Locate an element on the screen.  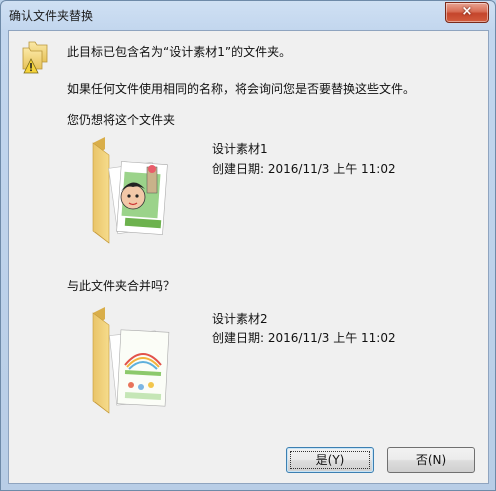
window-title: 确认文件夹替换 is located at coordinates (51, 16).